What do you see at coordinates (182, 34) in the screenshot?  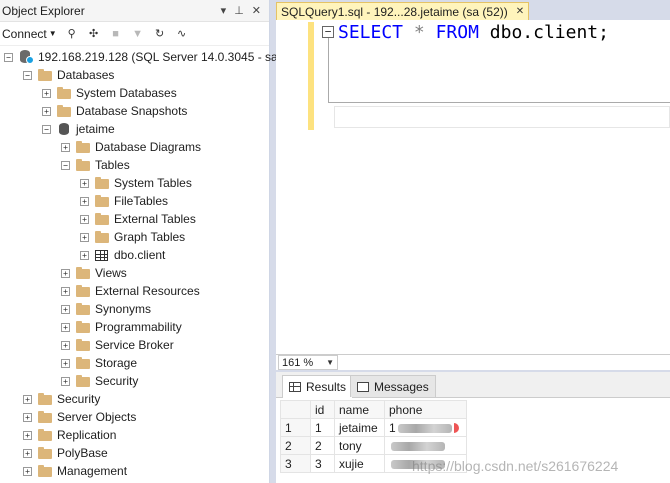 I see `activity-monitor-icon: ∿` at bounding box center [182, 34].